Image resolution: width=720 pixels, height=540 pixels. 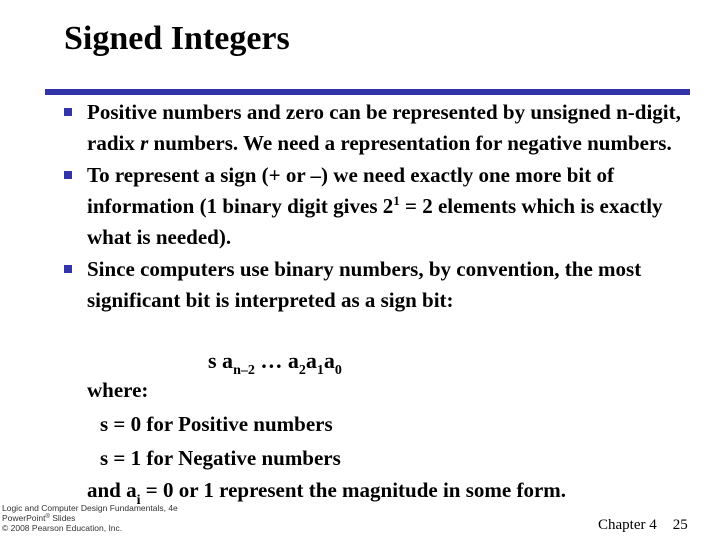 What do you see at coordinates (627, 525) in the screenshot?
I see `footer-chapter: Chapter 4` at bounding box center [627, 525].